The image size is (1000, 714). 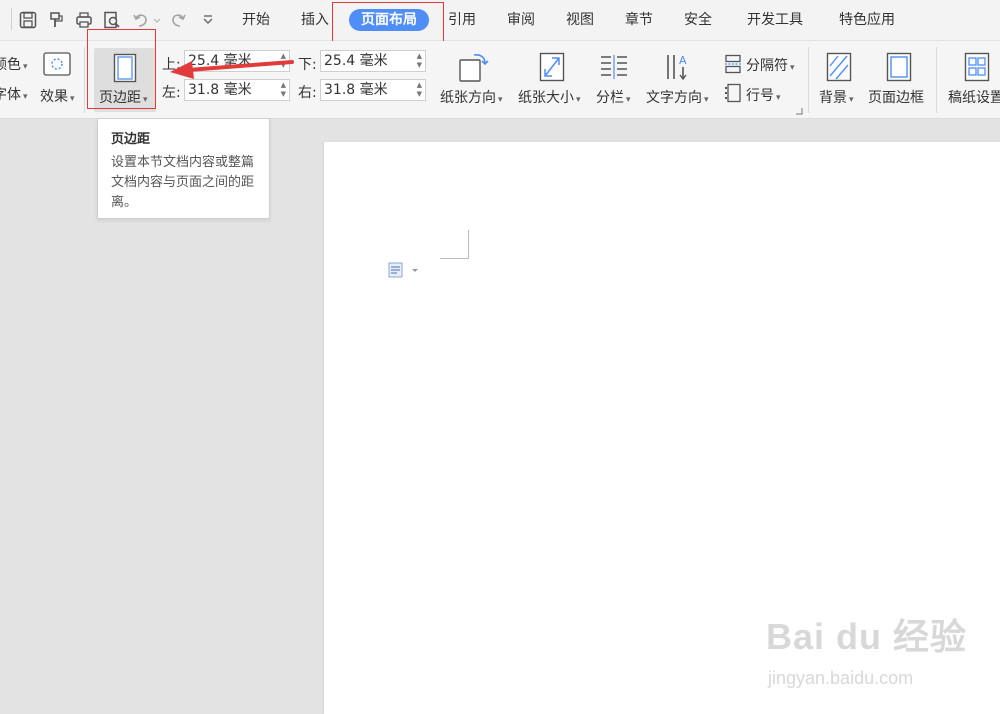 What do you see at coordinates (404, 272) in the screenshot?
I see `paragraph-layout-icon` at bounding box center [404, 272].